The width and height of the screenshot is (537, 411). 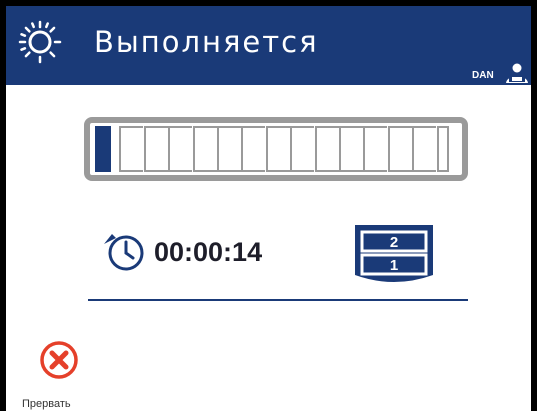 What do you see at coordinates (483, 75) in the screenshot?
I see `user-name: DAN` at bounding box center [483, 75].